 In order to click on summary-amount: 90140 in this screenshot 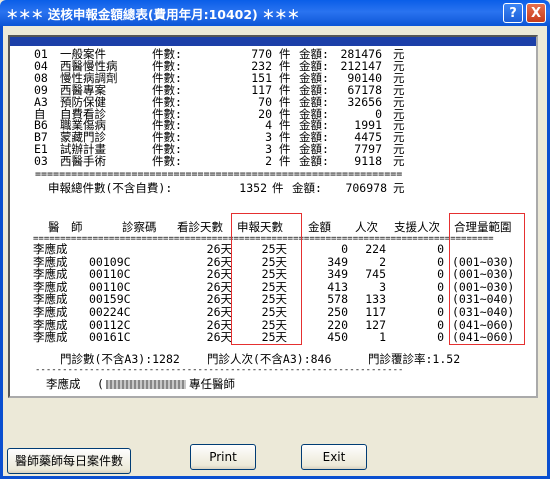, I will do `click(364, 77)`.